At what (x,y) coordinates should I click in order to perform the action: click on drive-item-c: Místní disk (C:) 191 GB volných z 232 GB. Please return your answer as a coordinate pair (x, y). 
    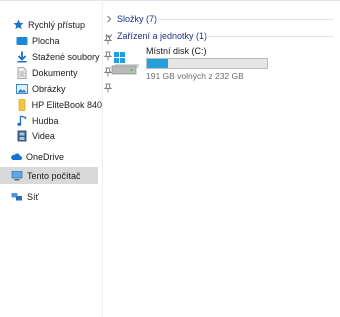
    Looking at the image, I should click on (196, 64).